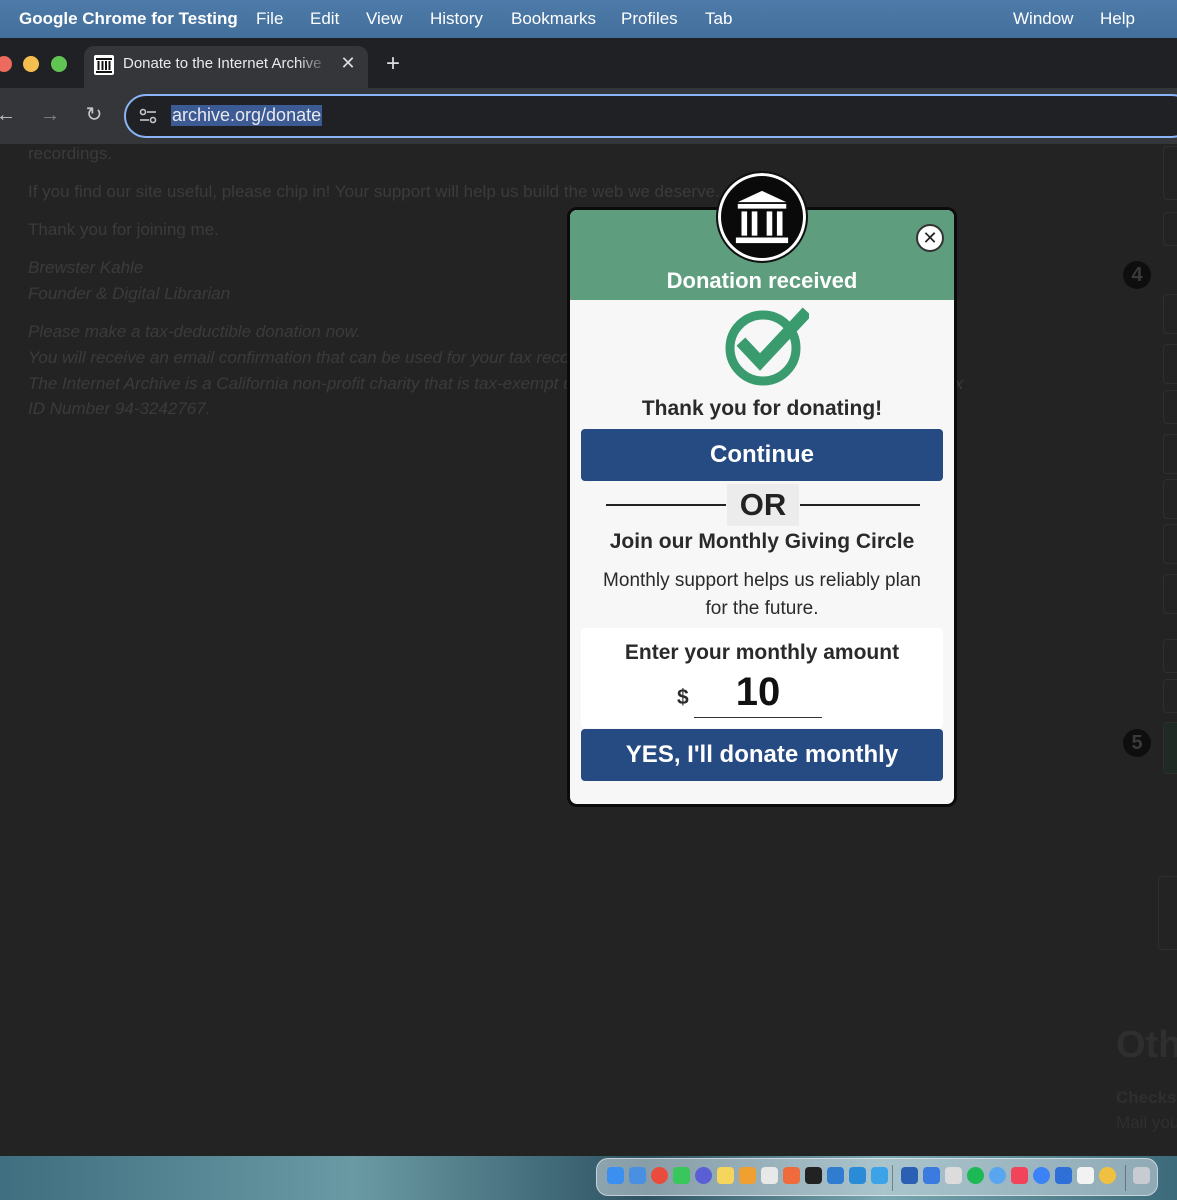 The image size is (1177, 1200). I want to click on back-button: ←, so click(9, 115).